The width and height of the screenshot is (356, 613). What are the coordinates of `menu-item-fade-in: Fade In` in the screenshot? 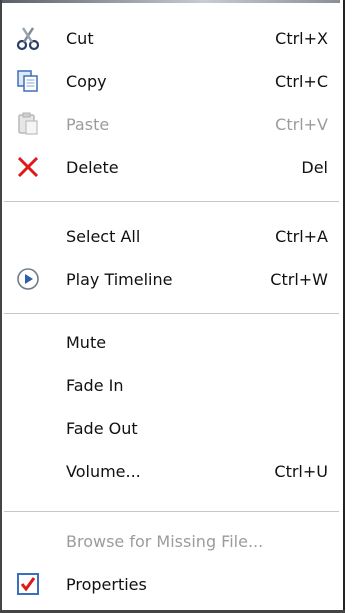 It's located at (171, 385).